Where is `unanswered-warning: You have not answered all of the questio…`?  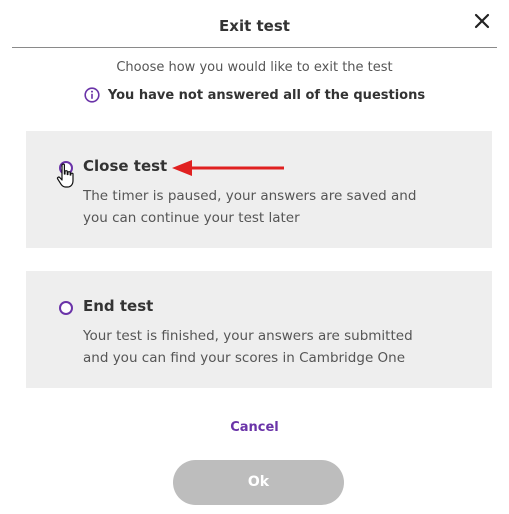
unanswered-warning: You have not answered all of the questio… is located at coordinates (254, 95).